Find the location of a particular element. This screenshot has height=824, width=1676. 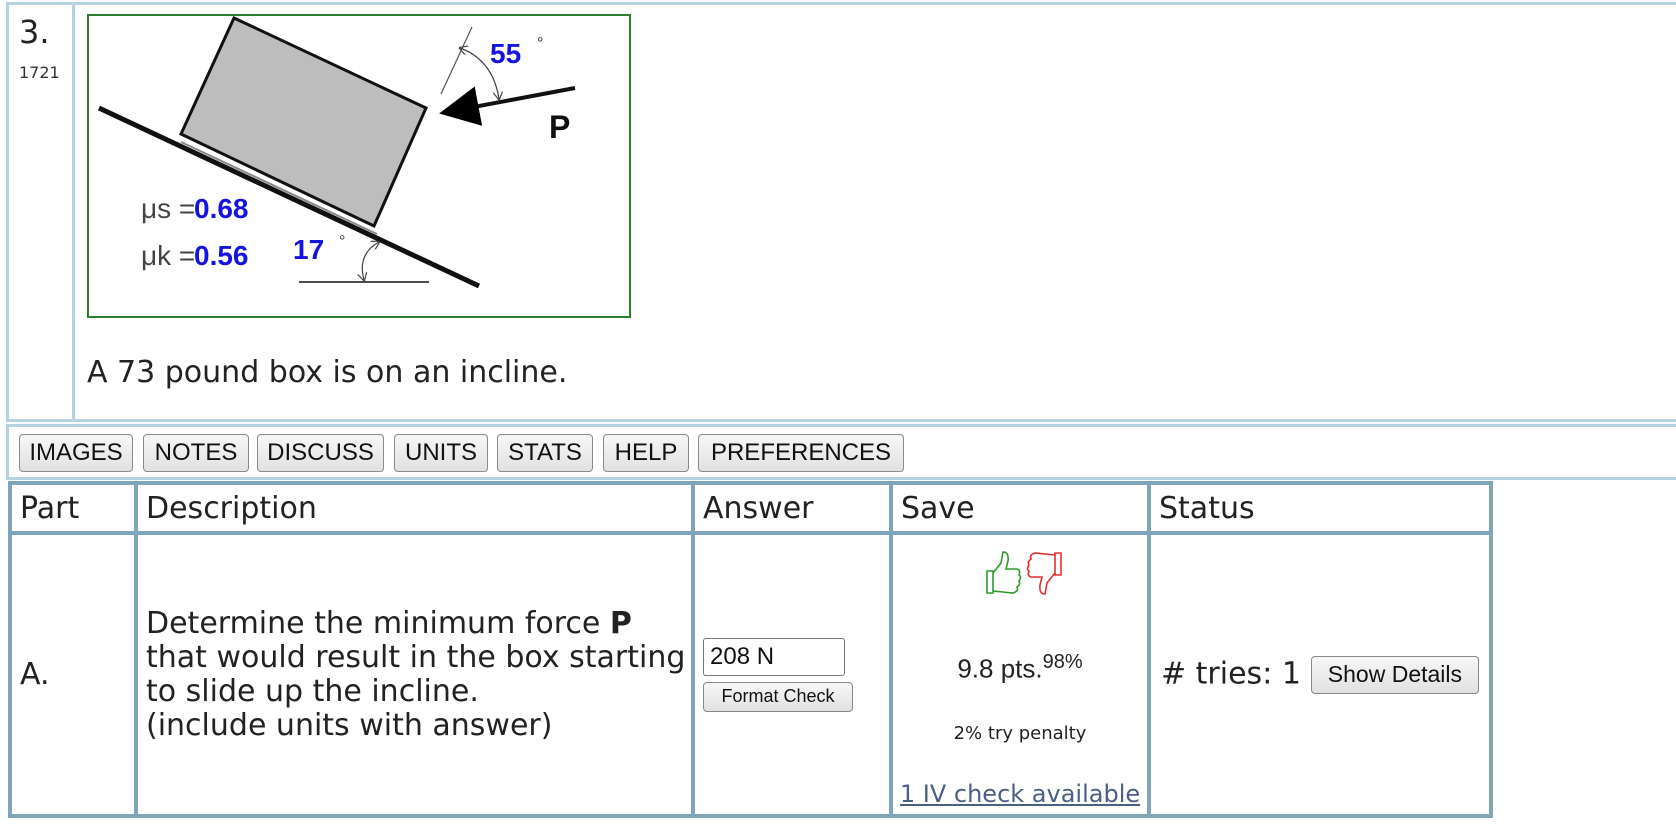

problem-number: 3. is located at coordinates (34, 32).